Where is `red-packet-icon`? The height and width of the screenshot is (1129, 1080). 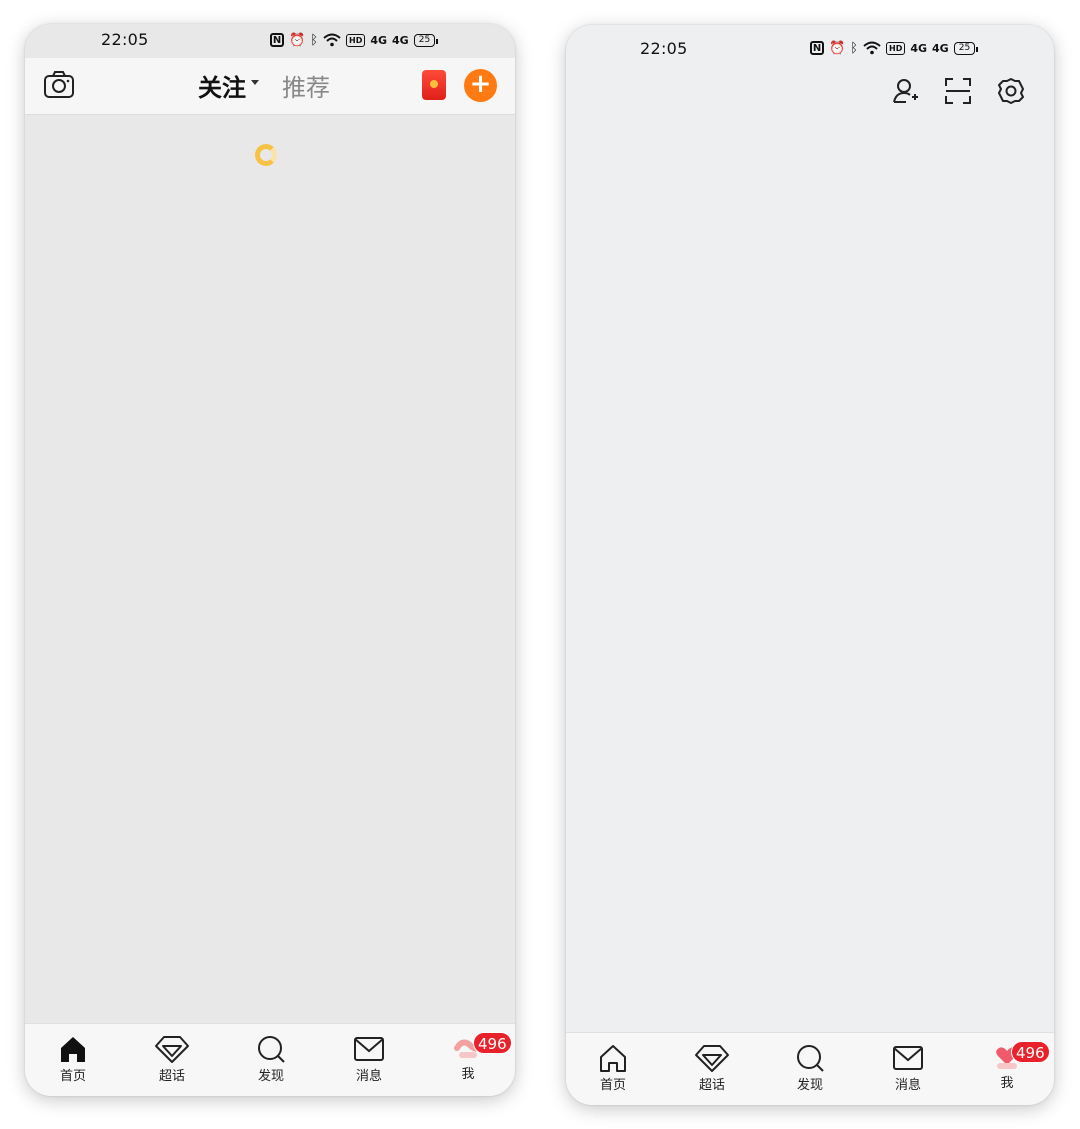 red-packet-icon is located at coordinates (434, 85).